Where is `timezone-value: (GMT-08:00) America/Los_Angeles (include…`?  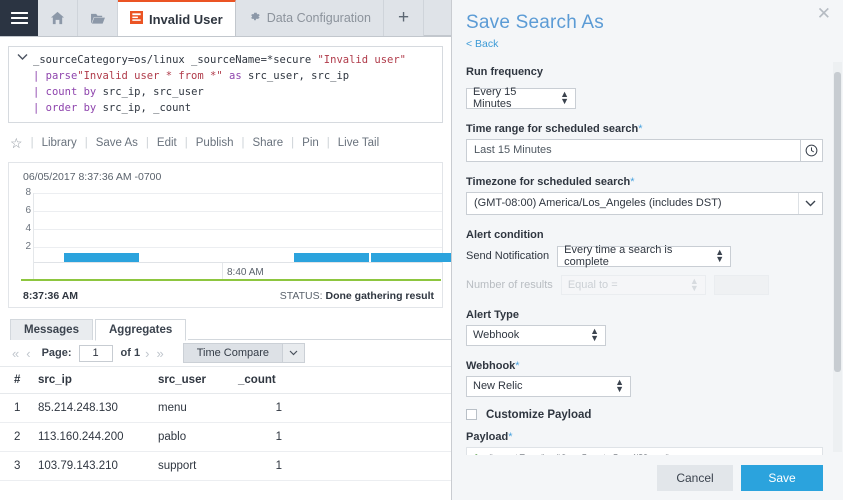
timezone-value: (GMT-08:00) America/Los_Angeles (include… is located at coordinates (598, 203).